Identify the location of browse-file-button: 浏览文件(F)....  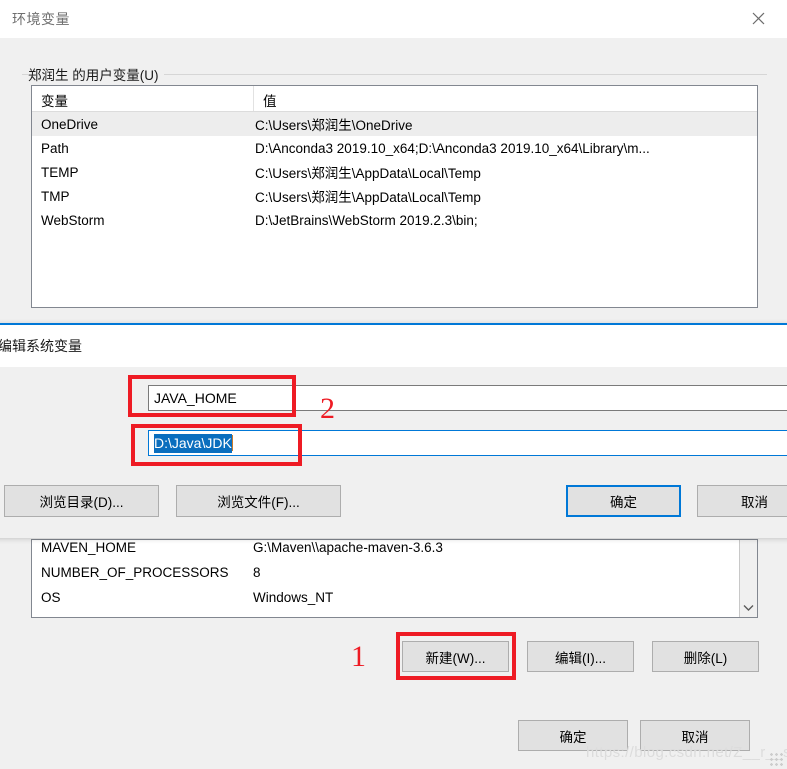
(258, 501).